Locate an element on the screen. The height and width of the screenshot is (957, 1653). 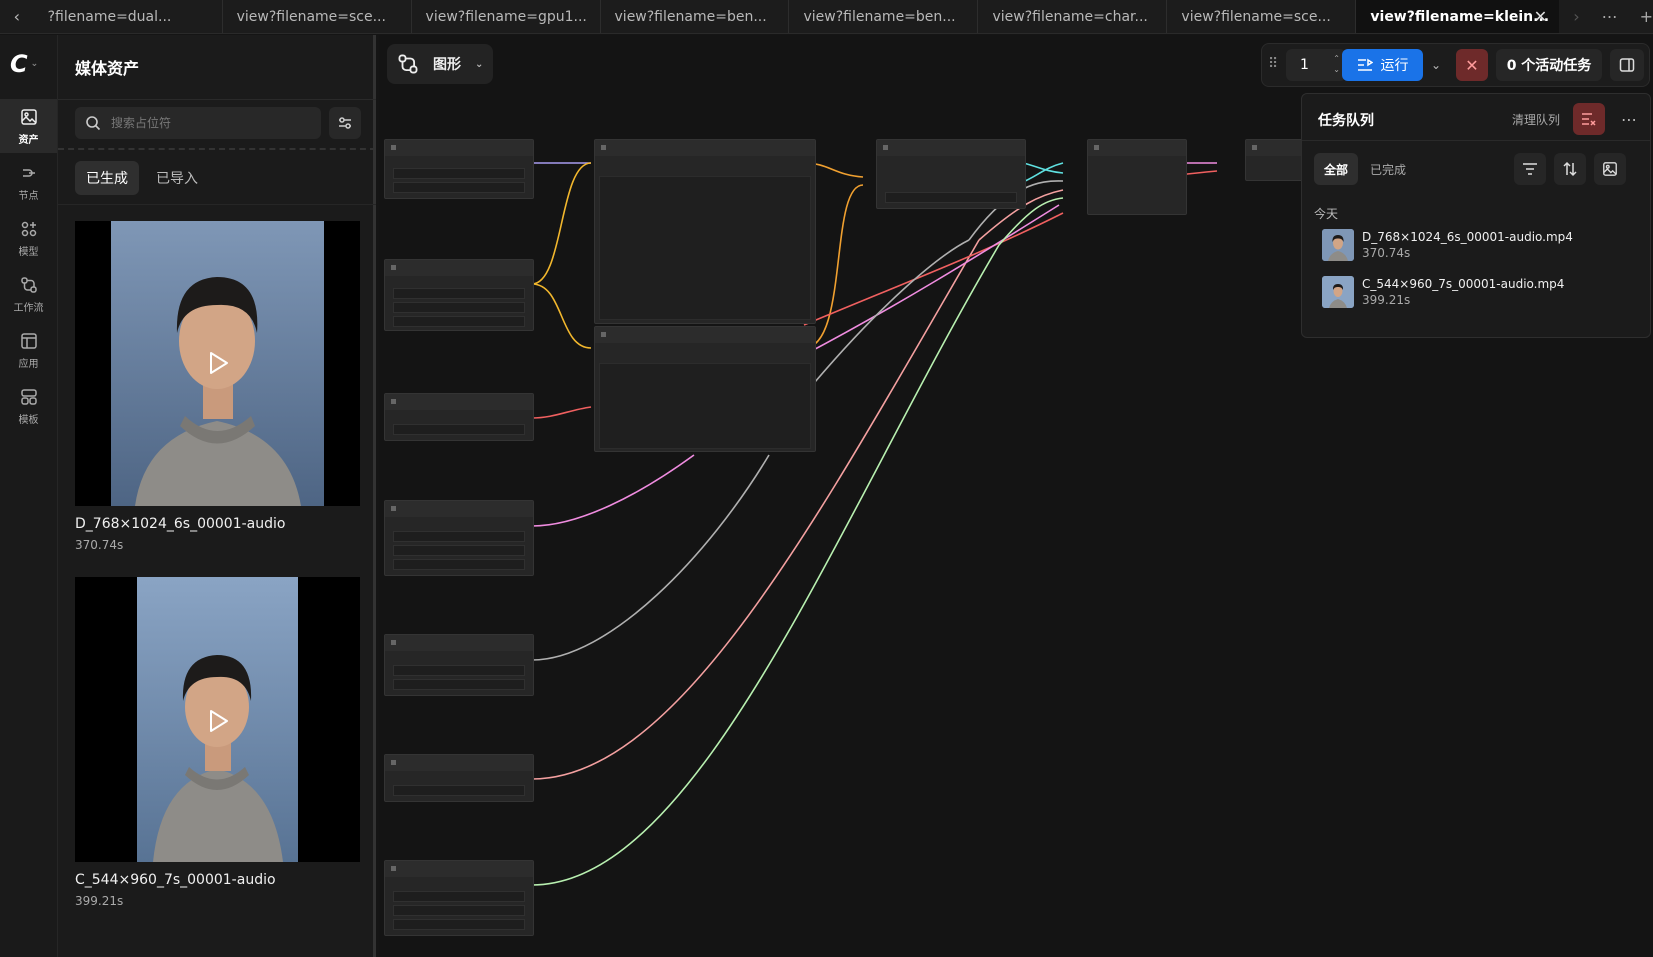
filter-button is located at coordinates (1530, 169).